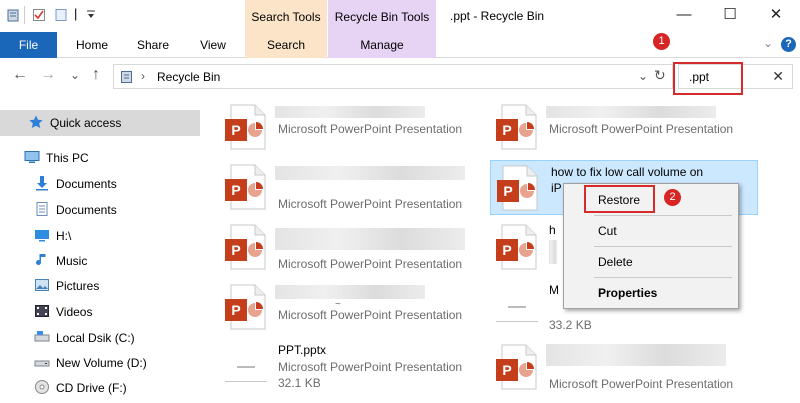 The height and width of the screenshot is (403, 800). Describe the element at coordinates (651, 293) in the screenshot. I see `menu-item-properties: Properties` at that location.